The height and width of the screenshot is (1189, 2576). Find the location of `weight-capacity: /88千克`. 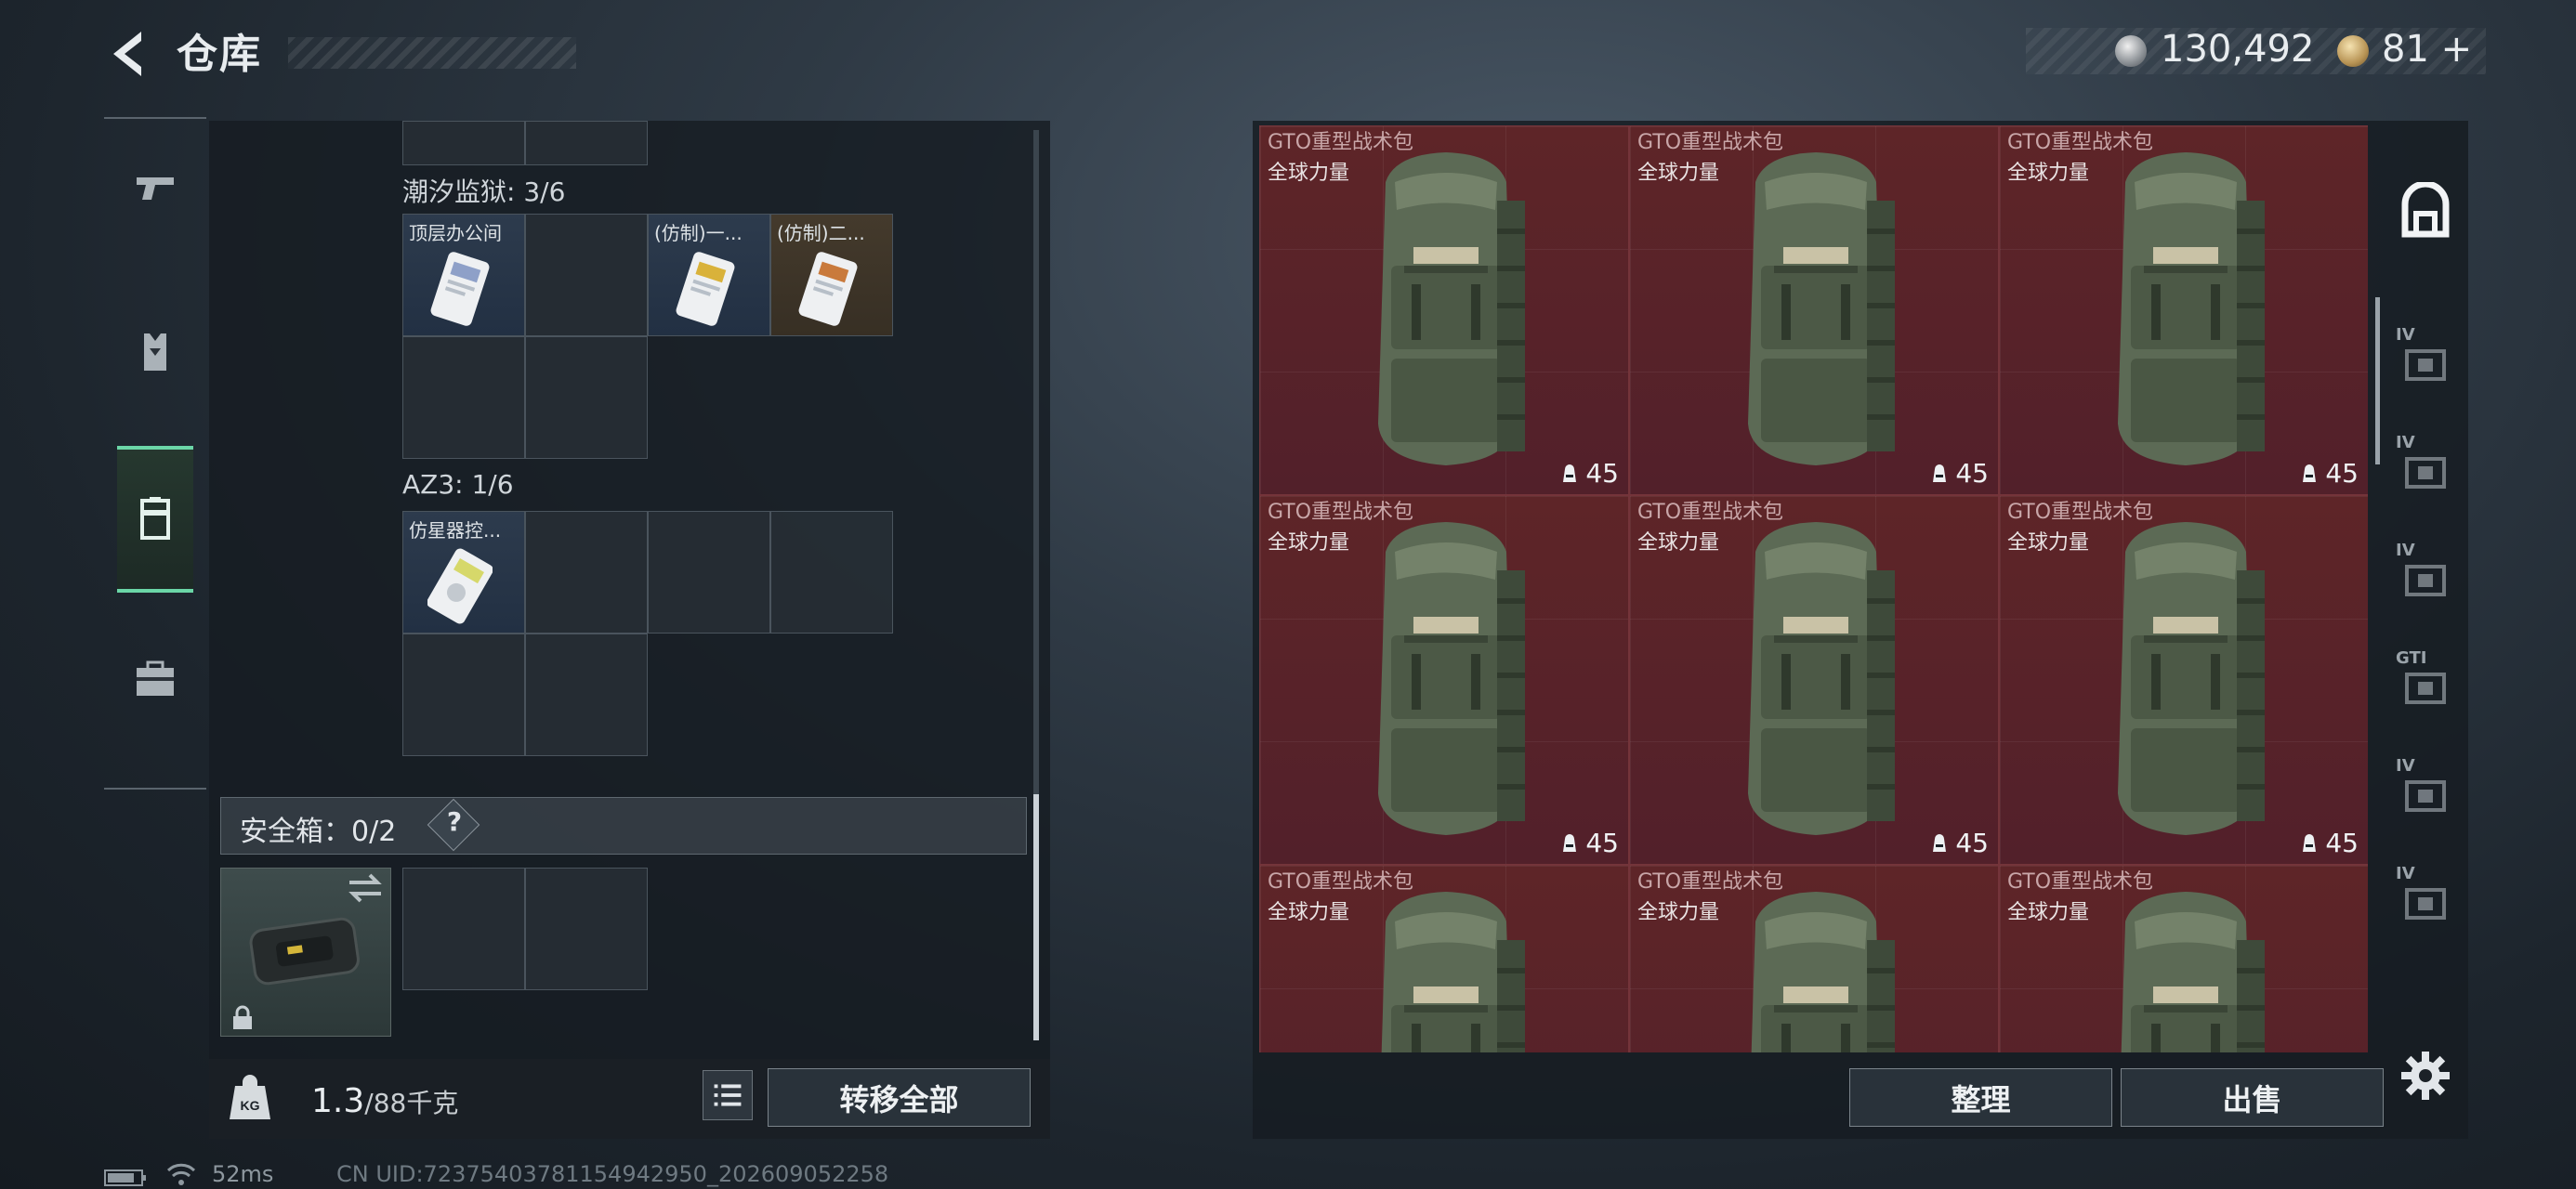

weight-capacity: /88千克 is located at coordinates (411, 1103).